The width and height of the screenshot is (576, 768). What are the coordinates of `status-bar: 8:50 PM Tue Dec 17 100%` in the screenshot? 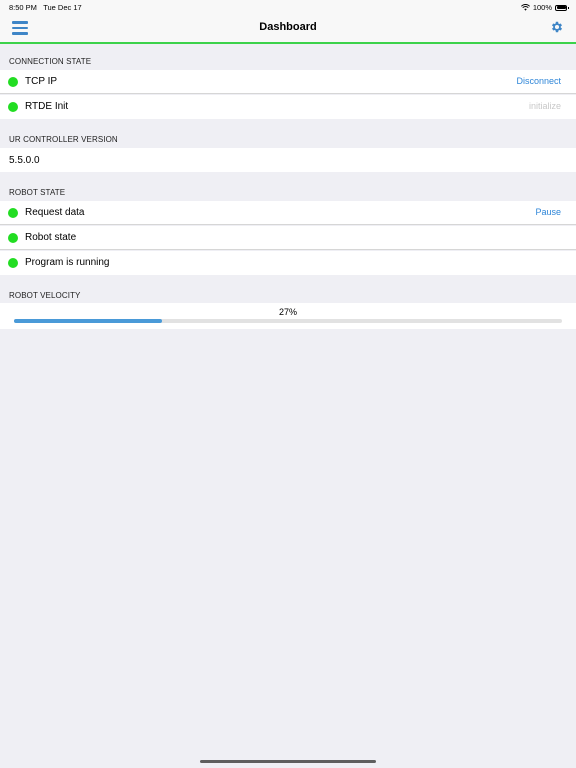 It's located at (288, 7).